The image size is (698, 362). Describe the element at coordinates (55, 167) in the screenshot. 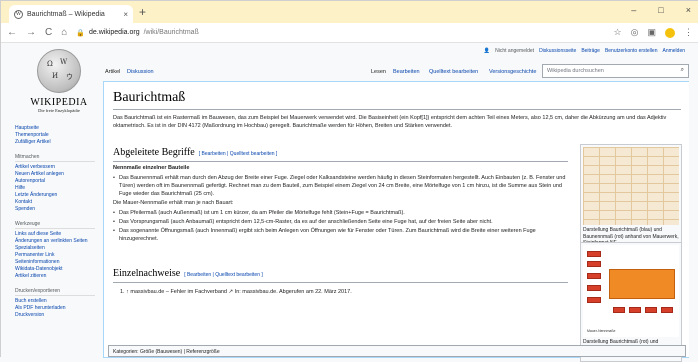

I see `sidebar-item: Artikel verbessern` at that location.